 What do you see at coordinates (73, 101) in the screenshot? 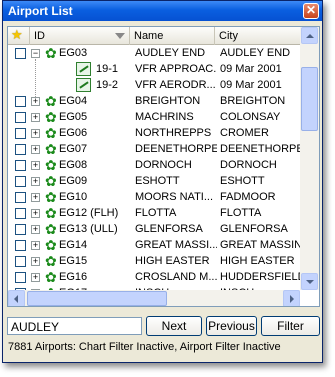
I see `airport-id: EG04` at bounding box center [73, 101].